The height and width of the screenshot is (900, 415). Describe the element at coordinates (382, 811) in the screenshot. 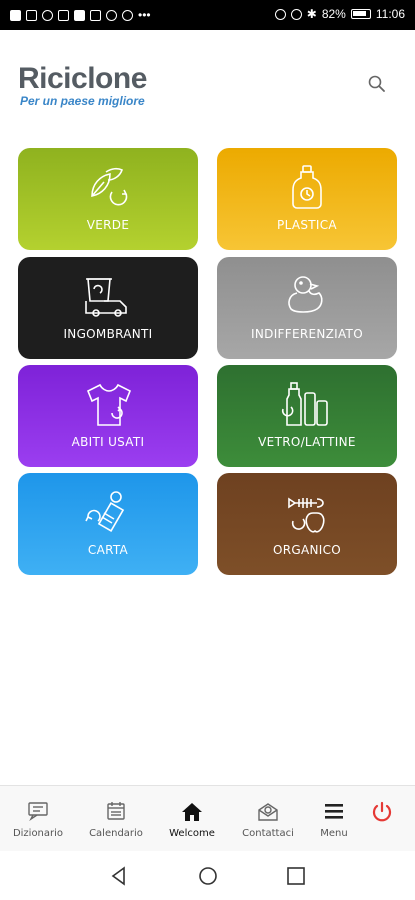

I see `power-icon` at that location.